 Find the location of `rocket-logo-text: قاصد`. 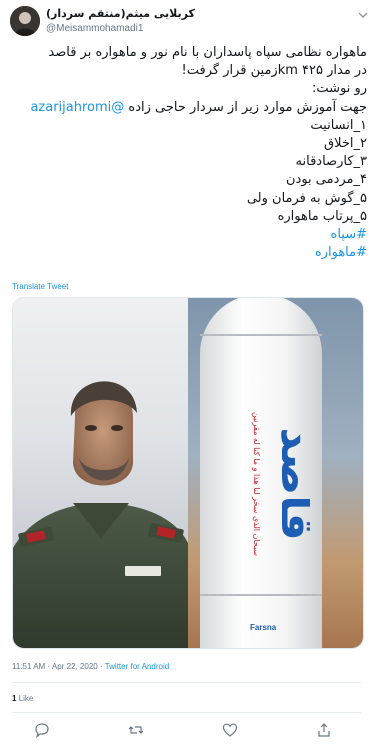

rocket-logo-text: قاصد is located at coordinates (290, 483).